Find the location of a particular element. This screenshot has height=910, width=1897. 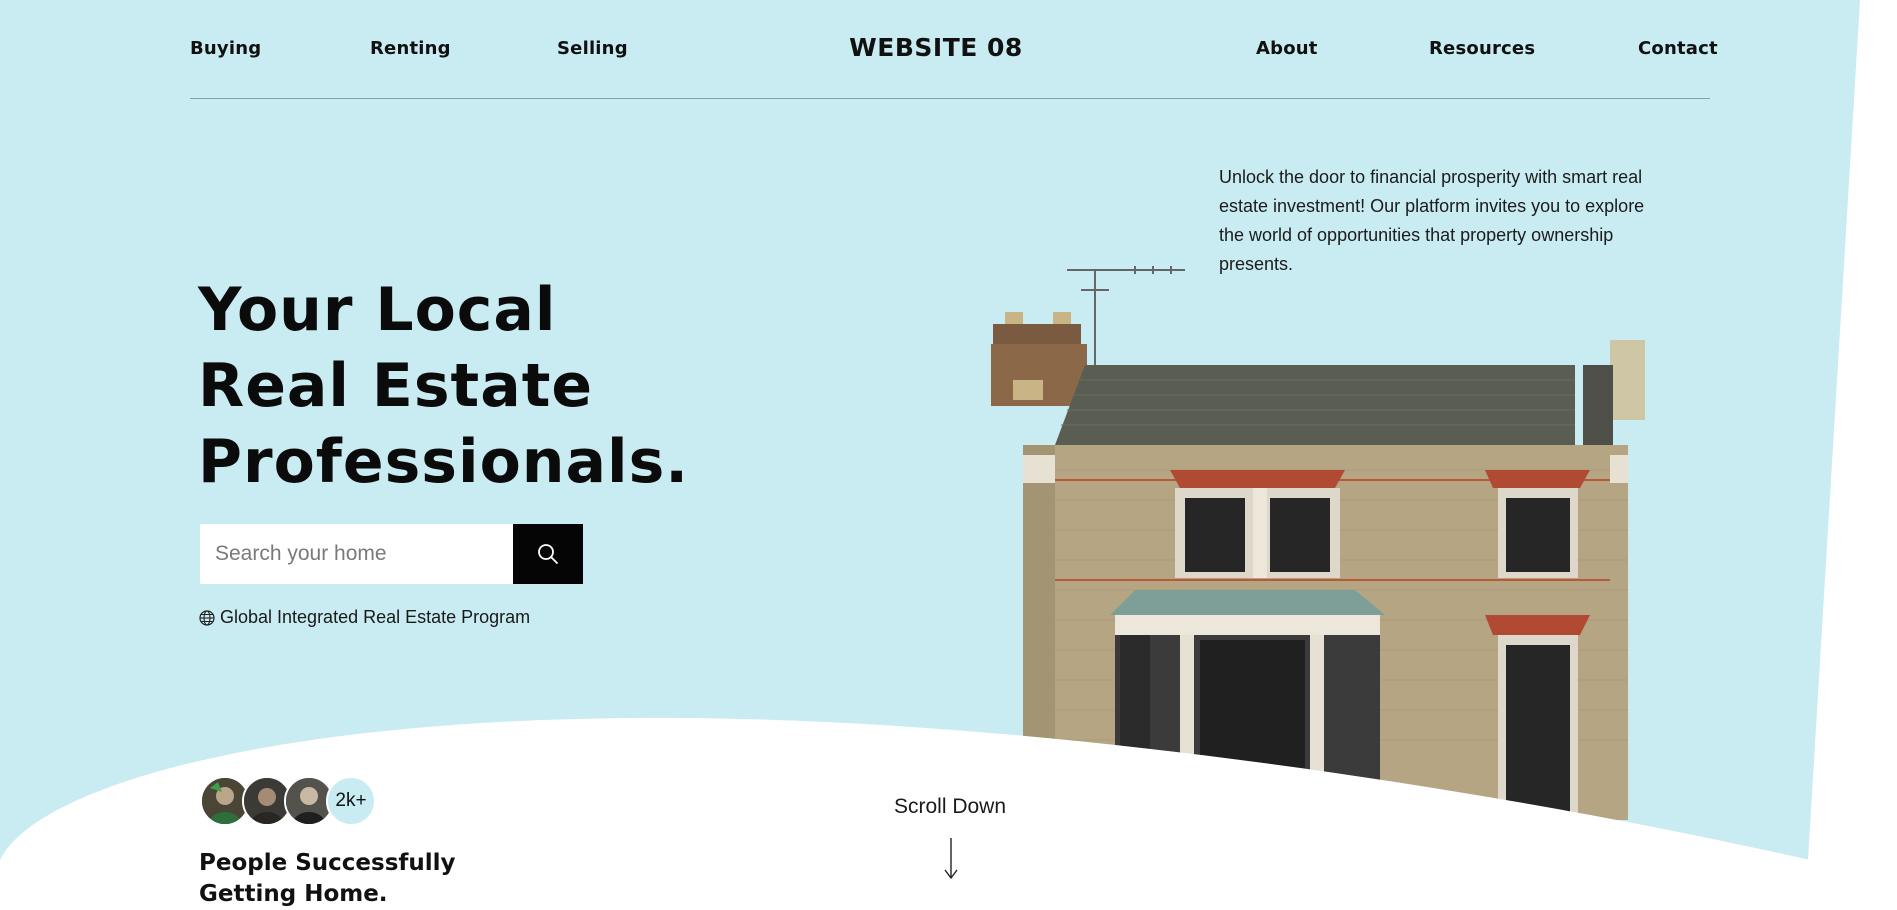

arrow-down-icon is located at coordinates (951, 859).